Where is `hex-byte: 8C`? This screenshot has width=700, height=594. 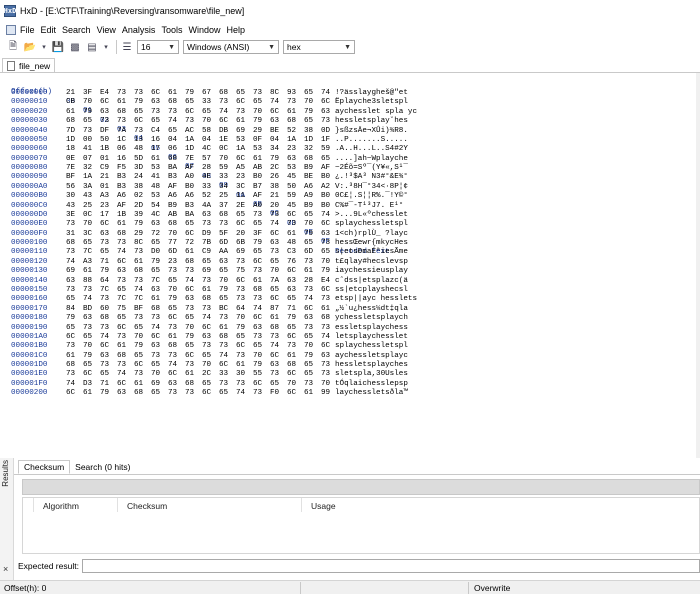
hex-byte: 8C is located at coordinates (138, 243).